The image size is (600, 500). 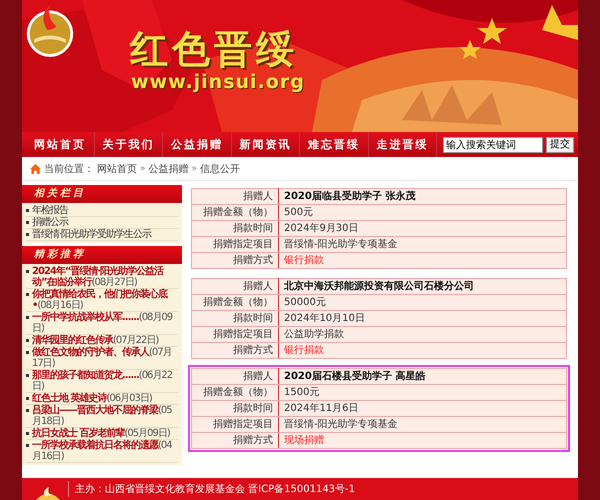 I want to click on news-item: 一所学校承载着抗日名将的遗愿(04月16日), so click(x=105, y=451).